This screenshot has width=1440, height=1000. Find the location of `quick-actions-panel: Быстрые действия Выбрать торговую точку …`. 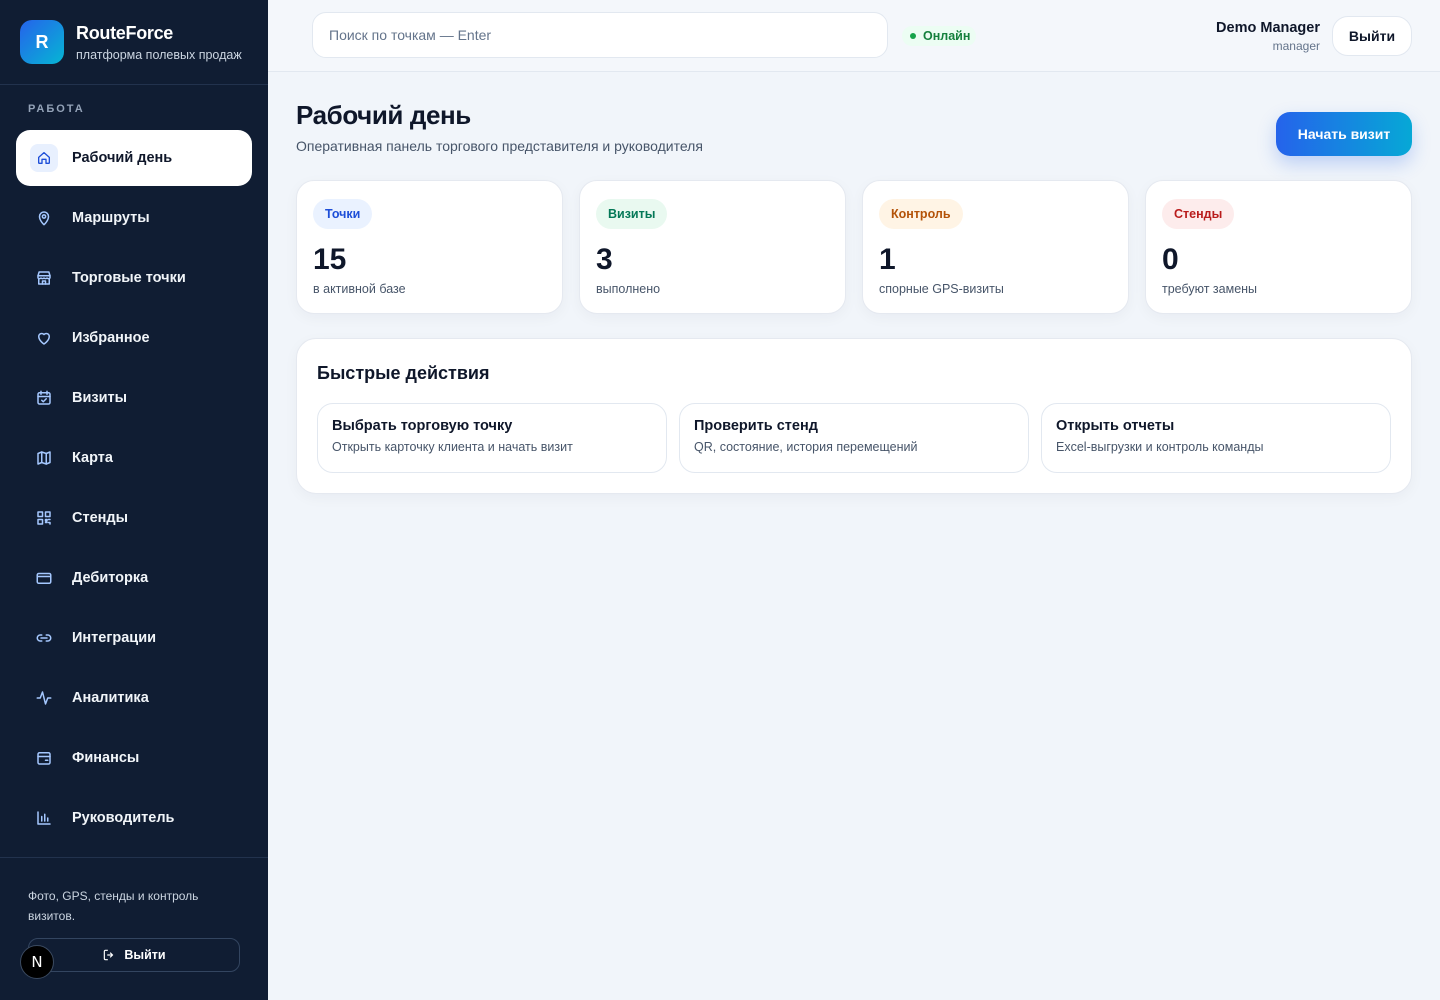

quick-actions-panel: Быстрые действия Выбрать торговую точку … is located at coordinates (854, 416).